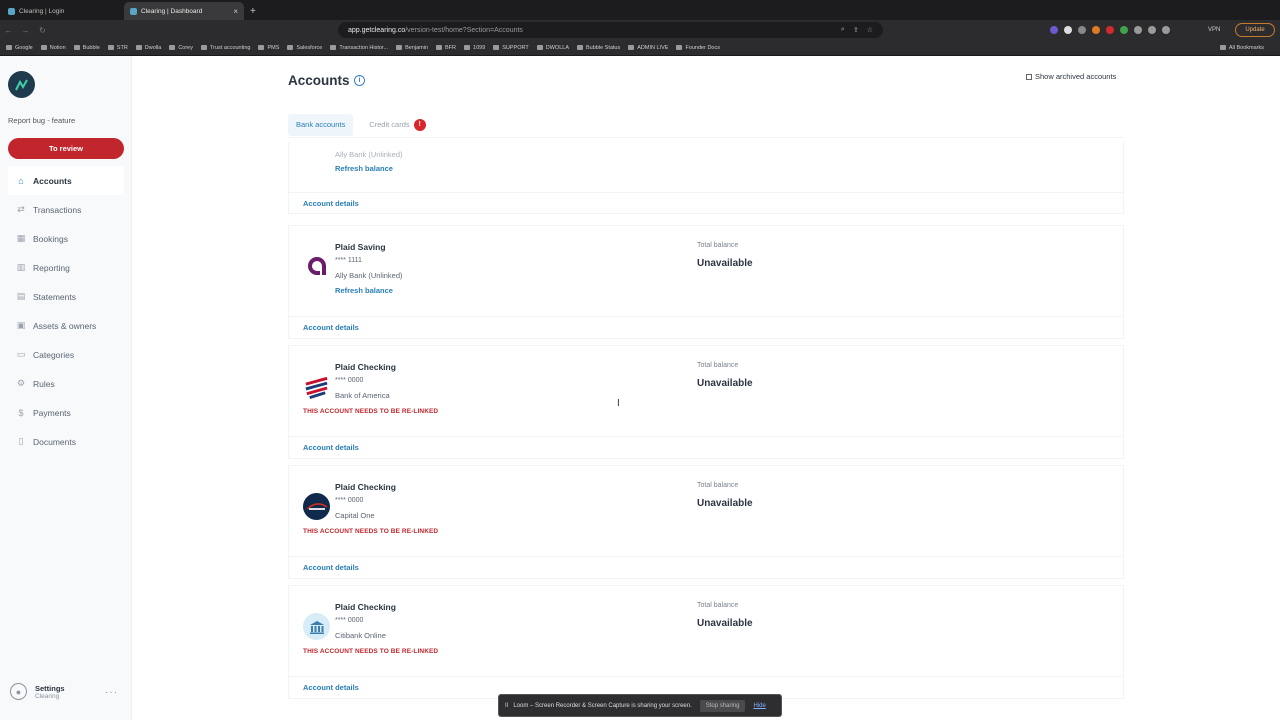 This screenshot has width=1280, height=720. I want to click on bookmark: Google, so click(19, 48).